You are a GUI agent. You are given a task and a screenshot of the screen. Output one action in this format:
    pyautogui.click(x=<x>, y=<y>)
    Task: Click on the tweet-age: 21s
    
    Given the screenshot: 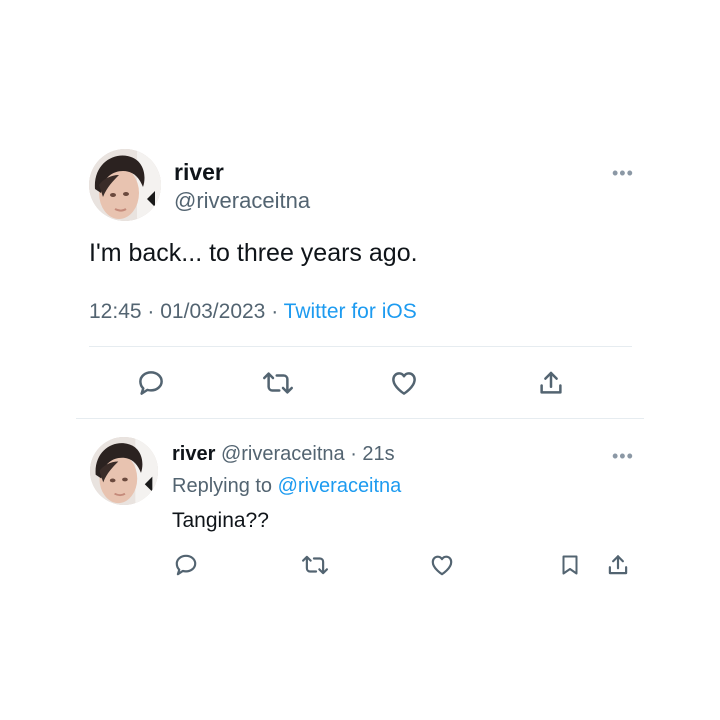 What is the action you would take?
    pyautogui.click(x=378, y=454)
    